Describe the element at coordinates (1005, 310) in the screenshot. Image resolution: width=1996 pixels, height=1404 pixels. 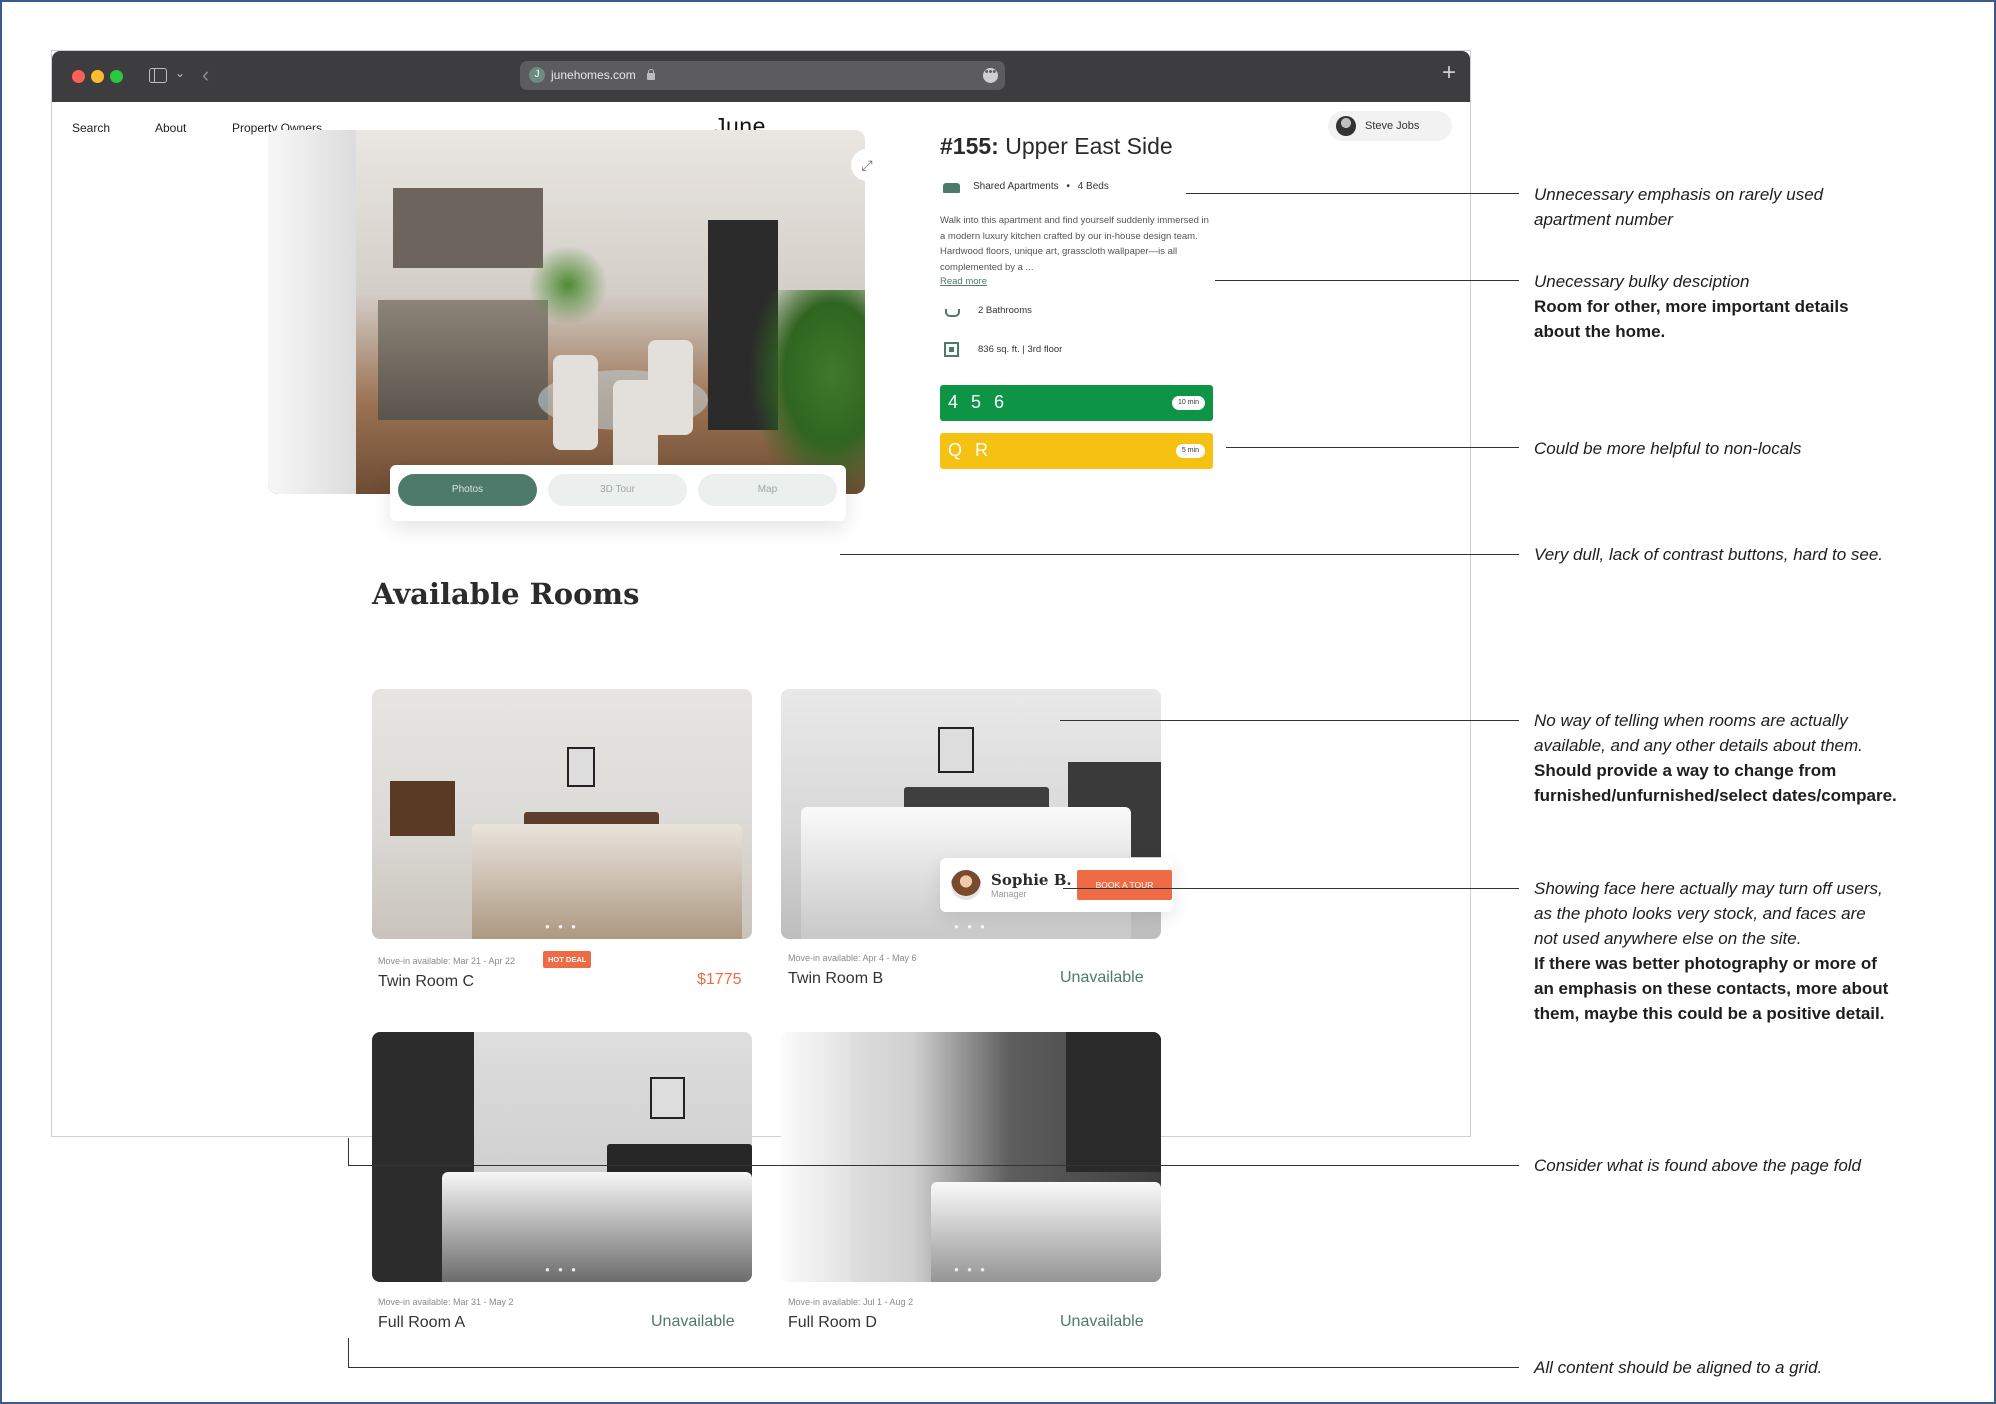
I see `bathroom-count: 2 Bathrooms` at that location.